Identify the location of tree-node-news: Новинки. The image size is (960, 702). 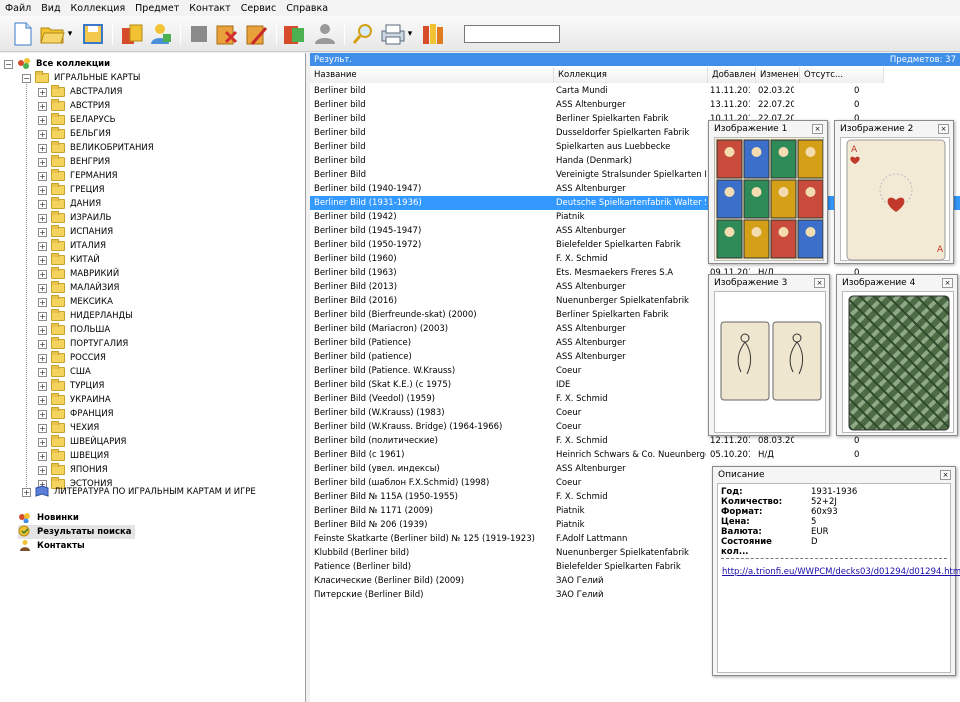
(48, 518).